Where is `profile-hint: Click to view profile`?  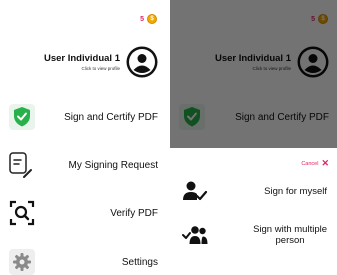
profile-hint: Click to view profile is located at coordinates (100, 68).